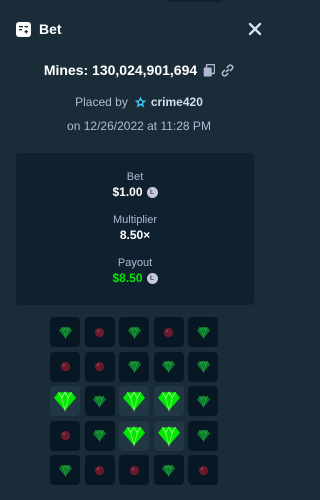 This screenshot has height=500, width=320. Describe the element at coordinates (127, 278) in the screenshot. I see `payout-amount: $8.50` at that location.